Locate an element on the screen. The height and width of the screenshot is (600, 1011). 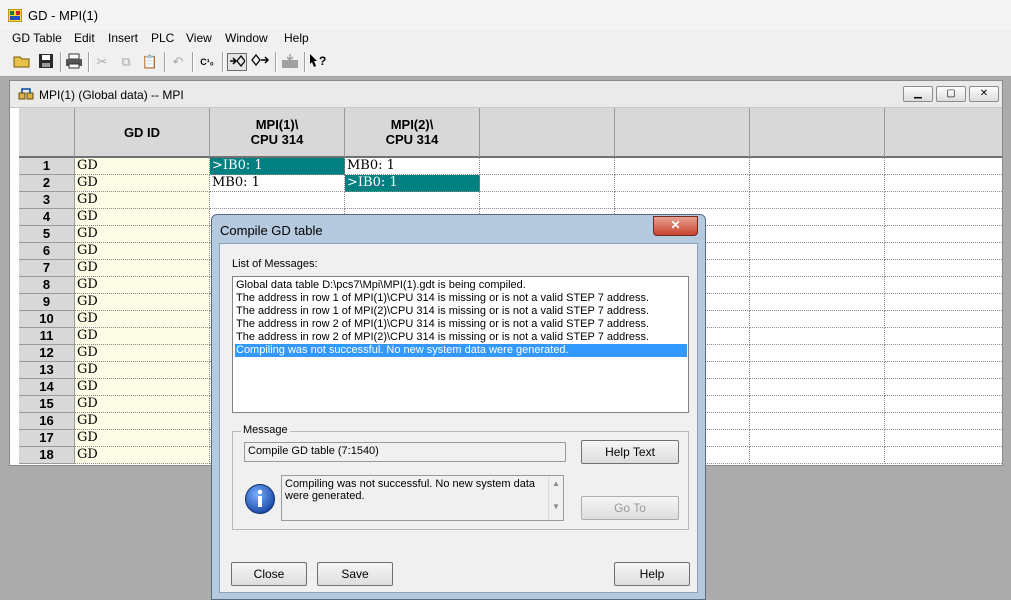
mpi2-cell: MB0: 1 is located at coordinates (412, 166).